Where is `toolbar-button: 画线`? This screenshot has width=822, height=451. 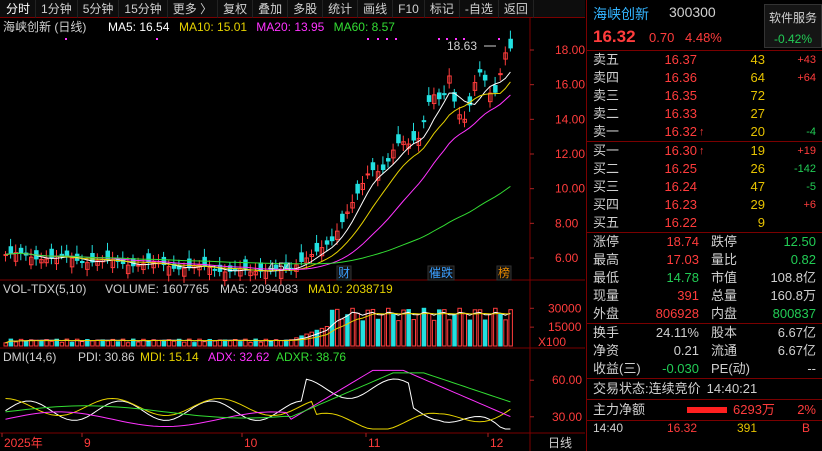
toolbar-button: 画线 is located at coordinates (376, 9).